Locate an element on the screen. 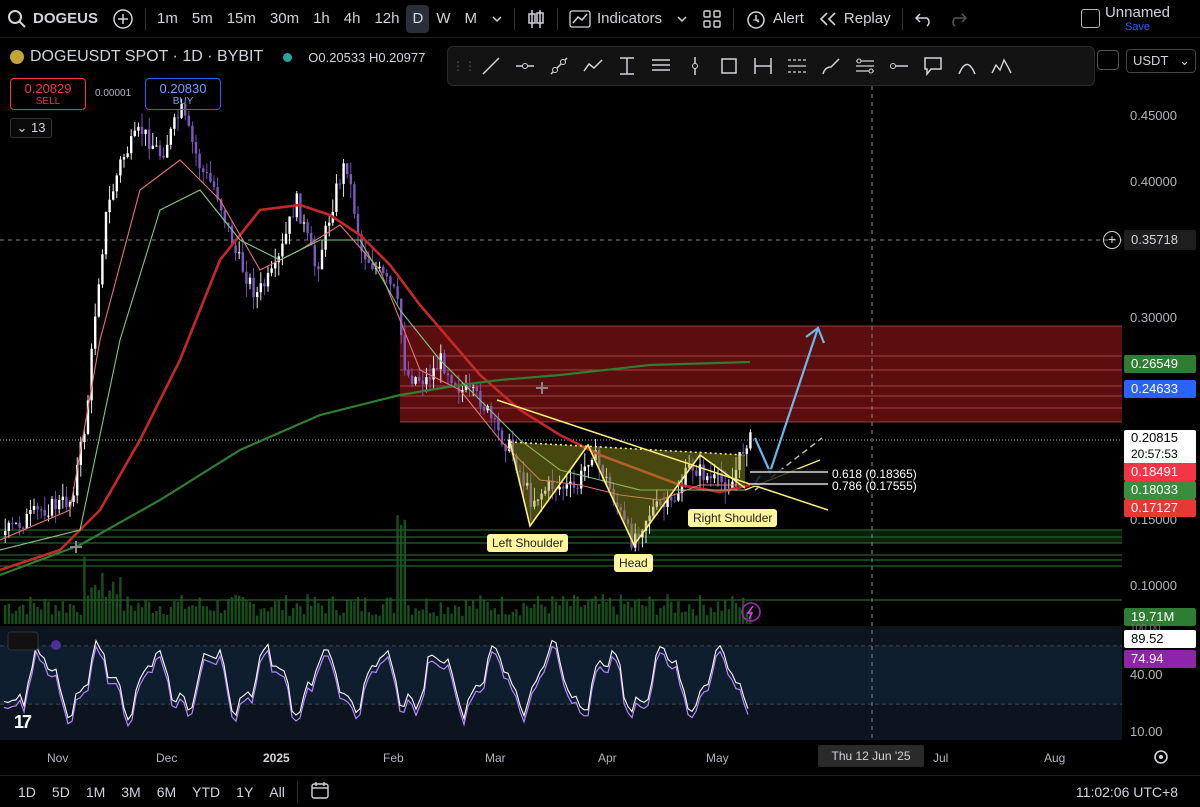  tradingview-logo-icon: 17 is located at coordinates (23, 722).